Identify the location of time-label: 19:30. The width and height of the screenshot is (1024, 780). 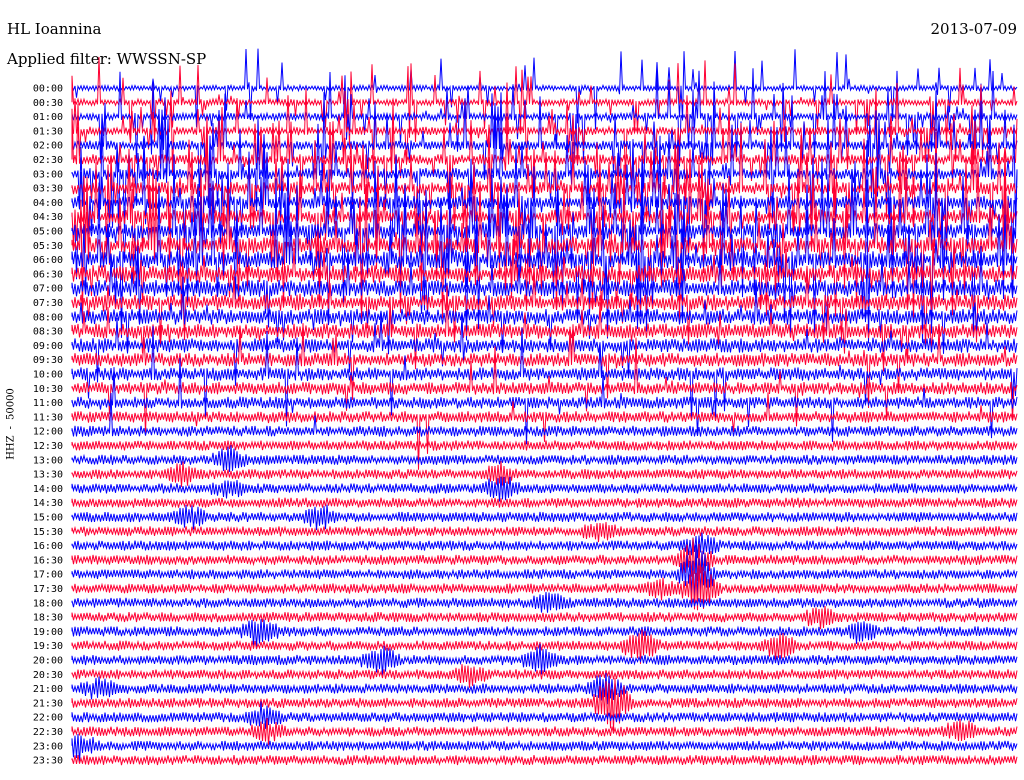
(48, 646).